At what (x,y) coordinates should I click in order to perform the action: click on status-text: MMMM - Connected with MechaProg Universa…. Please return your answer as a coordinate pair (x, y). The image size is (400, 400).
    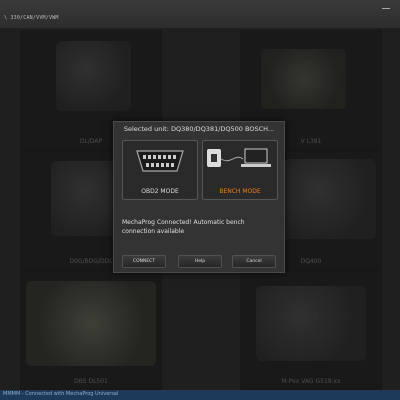
    Looking at the image, I should click on (61, 394).